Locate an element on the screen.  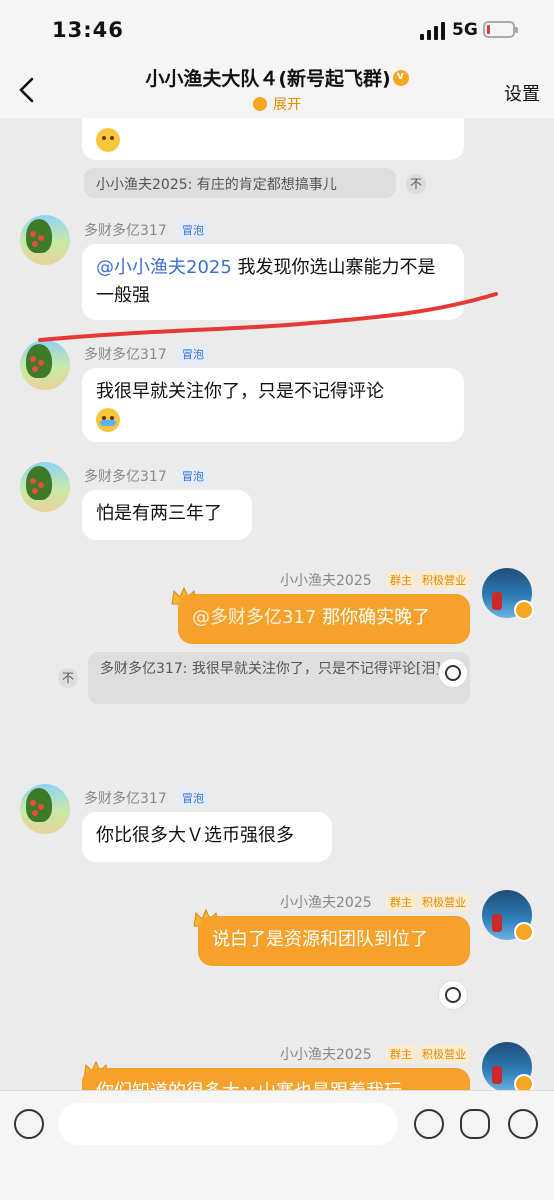
input-bar is located at coordinates (277, 1145).